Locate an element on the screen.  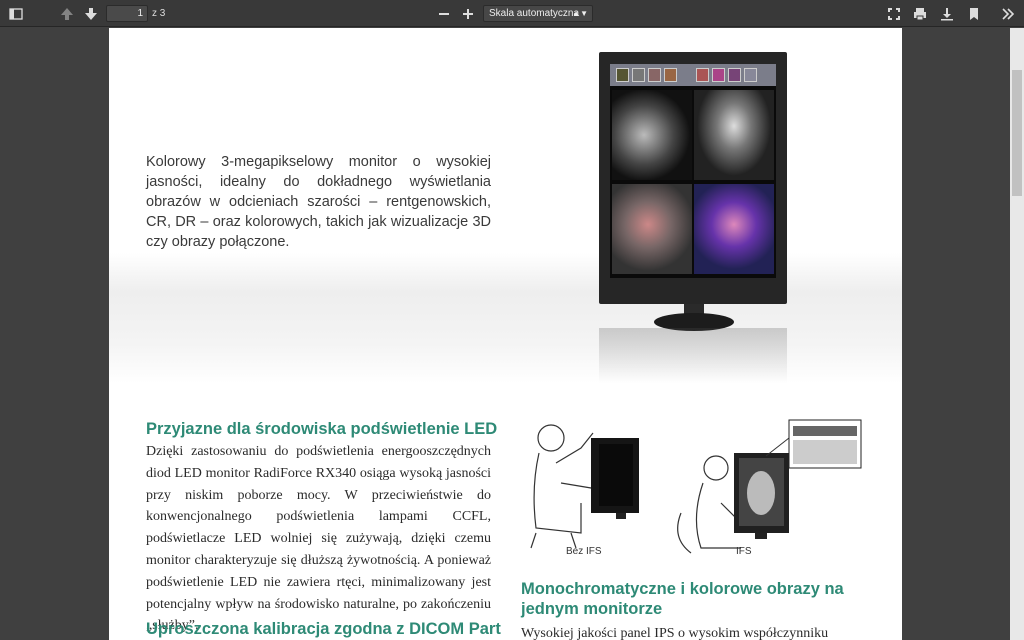
more-tools-icon is located at coordinates (1008, 14).